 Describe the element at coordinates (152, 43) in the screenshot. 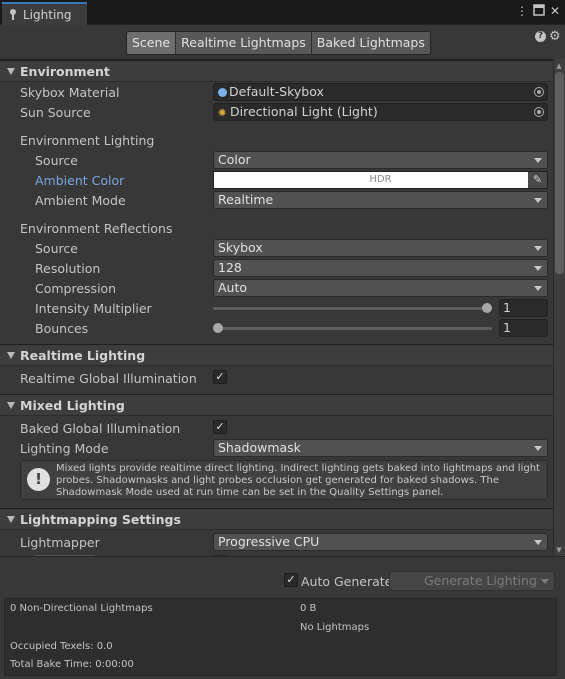

I see `tab-scene: Scene` at that location.